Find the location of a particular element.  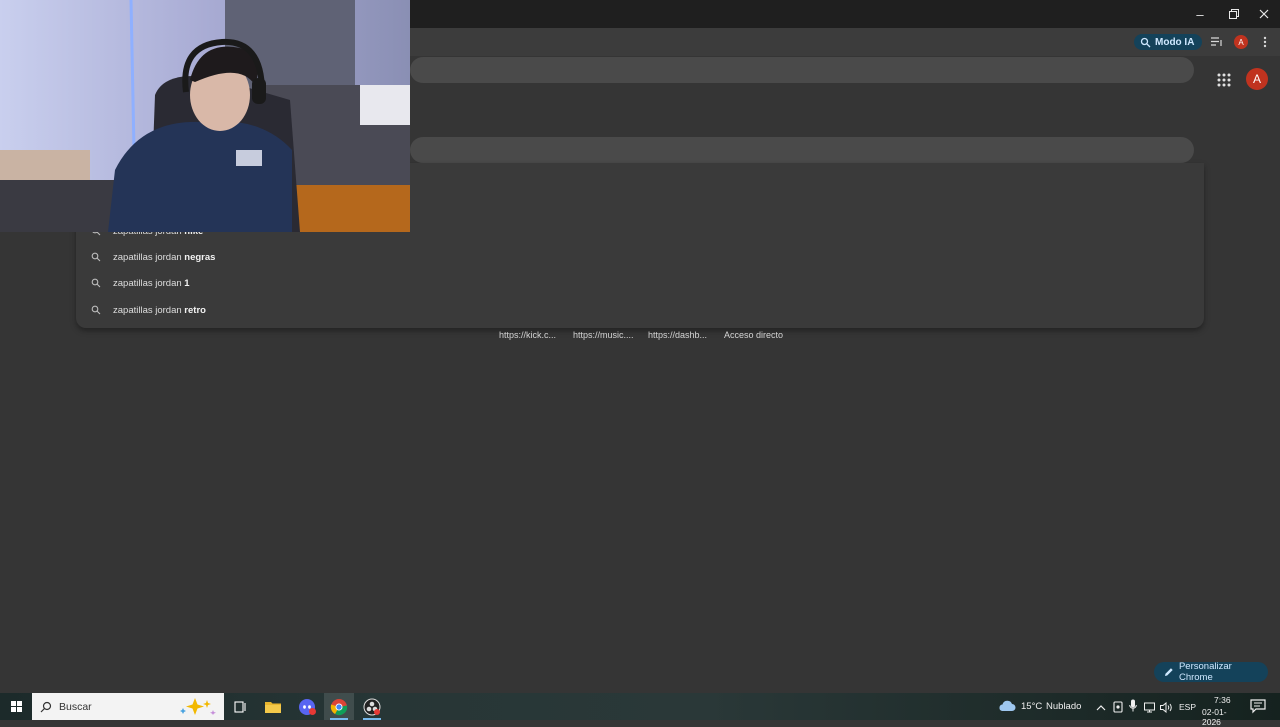

modo-ia-button: Modo IA is located at coordinates (1168, 42).